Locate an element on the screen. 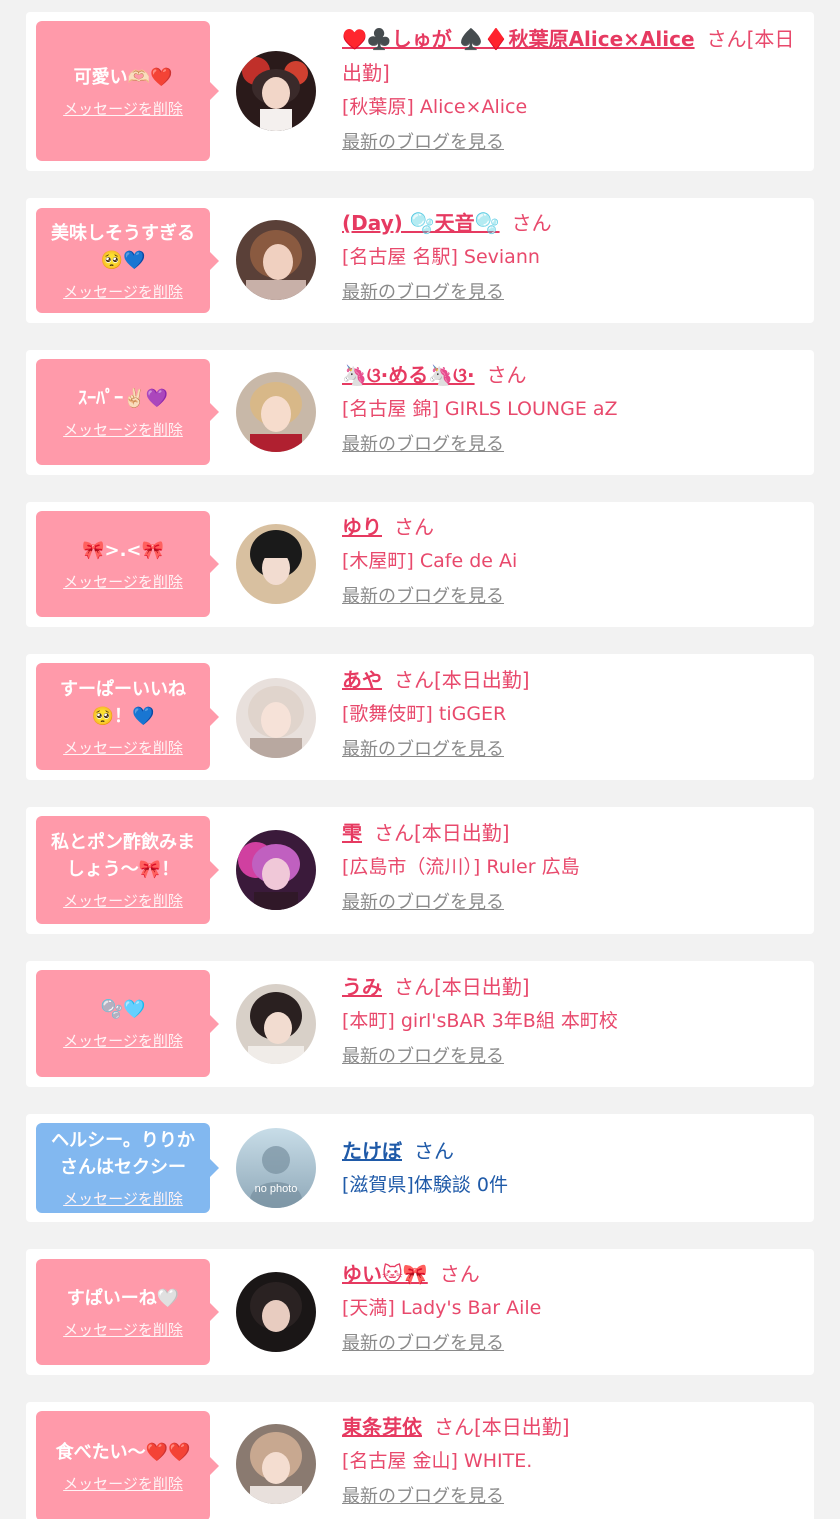 This screenshot has height=1519, width=840. name-line: 雫さん[本日出勤] is located at coordinates (573, 833).